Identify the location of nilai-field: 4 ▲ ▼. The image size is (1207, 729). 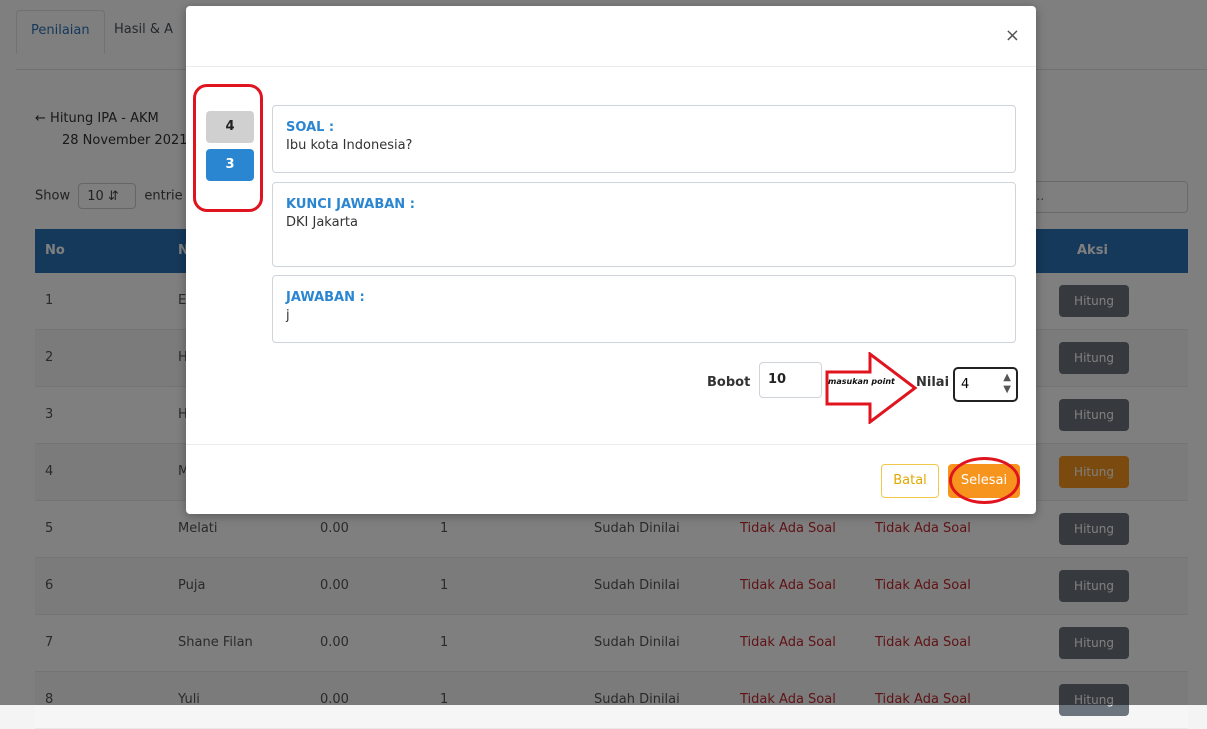
(985, 384).